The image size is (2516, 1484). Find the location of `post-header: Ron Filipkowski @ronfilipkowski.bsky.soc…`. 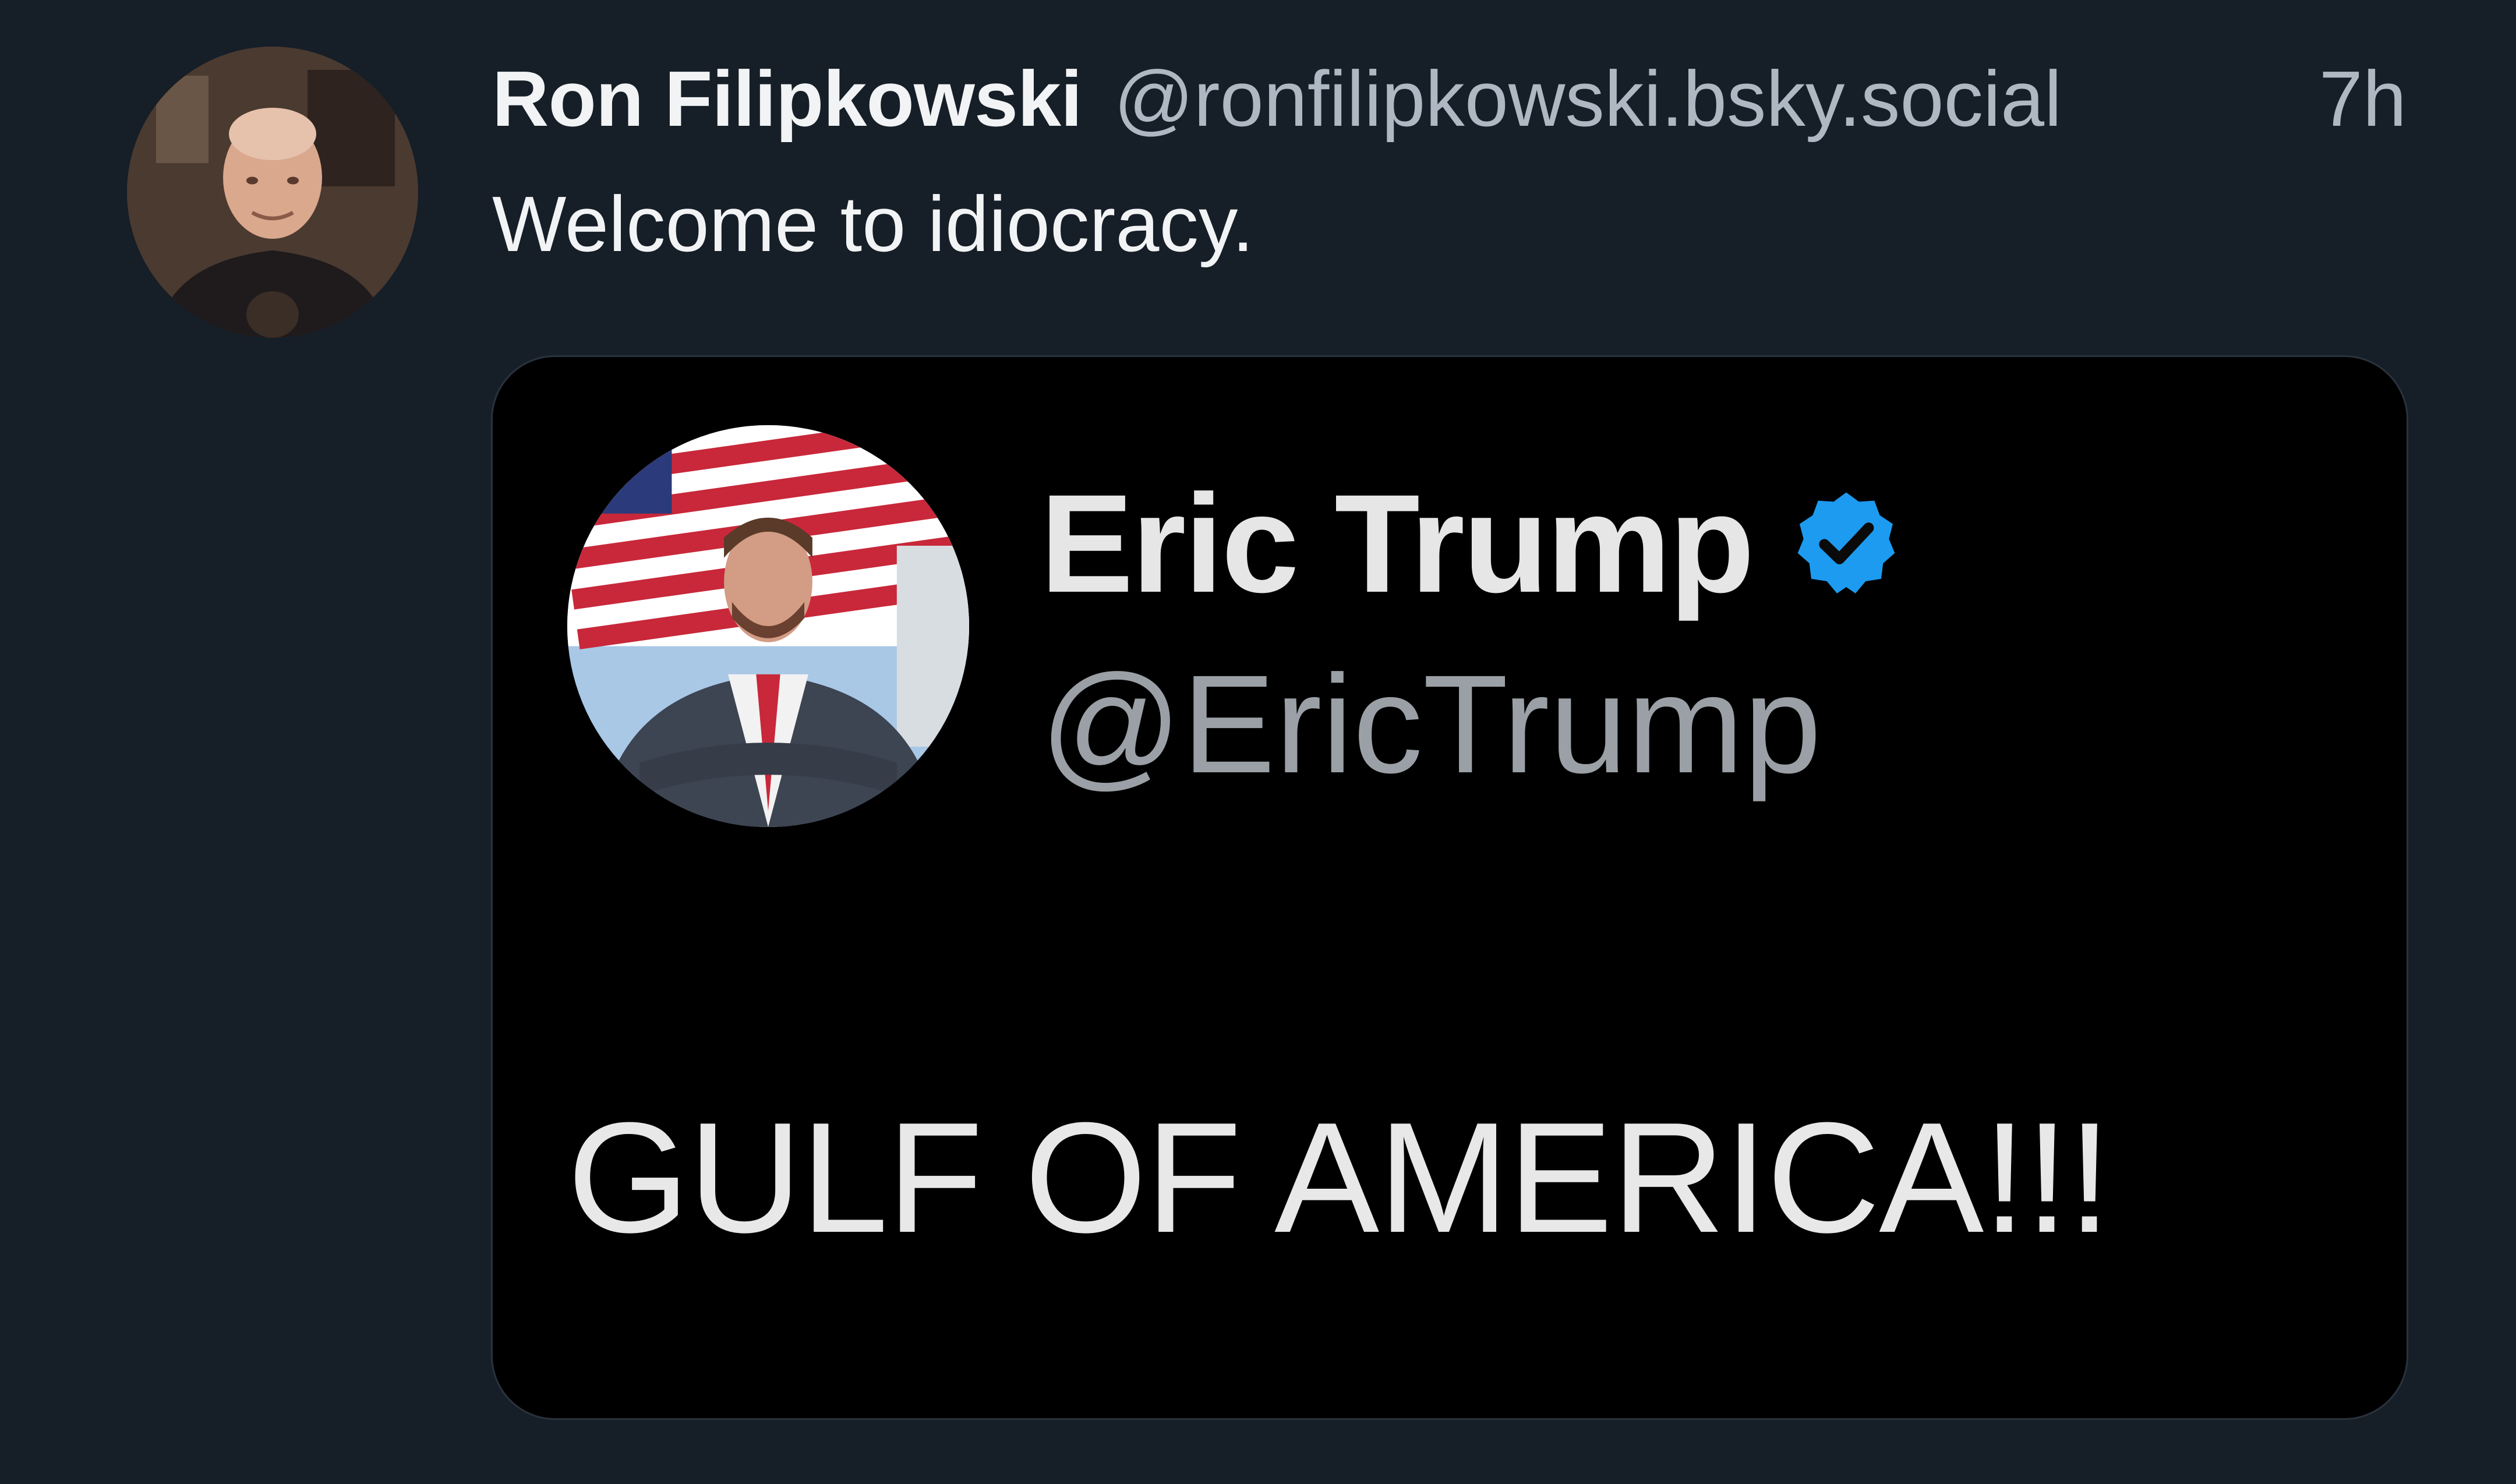

post-header: Ron Filipkowski @ronfilipkowski.bsky.soc… is located at coordinates (1277, 99).